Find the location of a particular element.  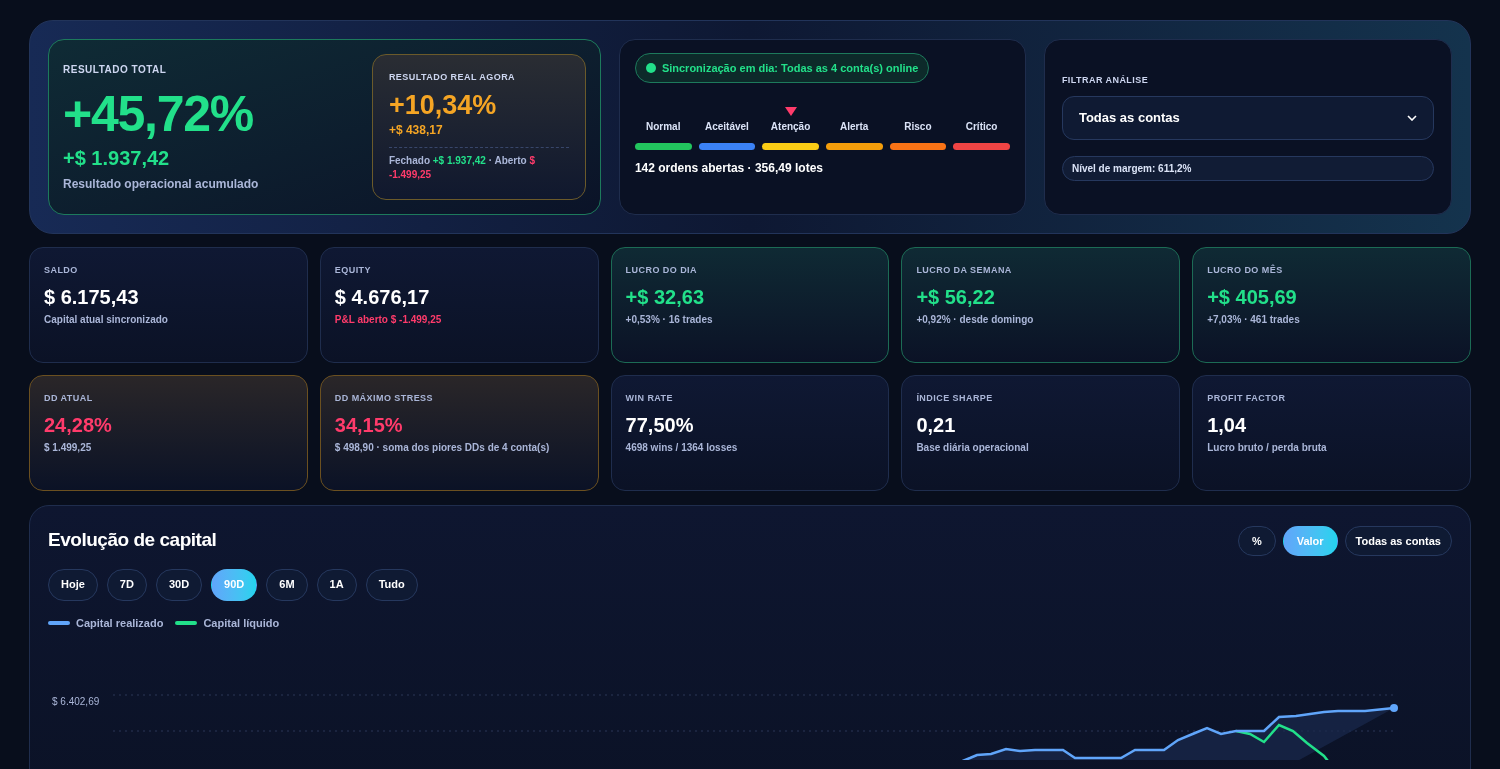

legend-label: Capital realizado is located at coordinates (120, 623).